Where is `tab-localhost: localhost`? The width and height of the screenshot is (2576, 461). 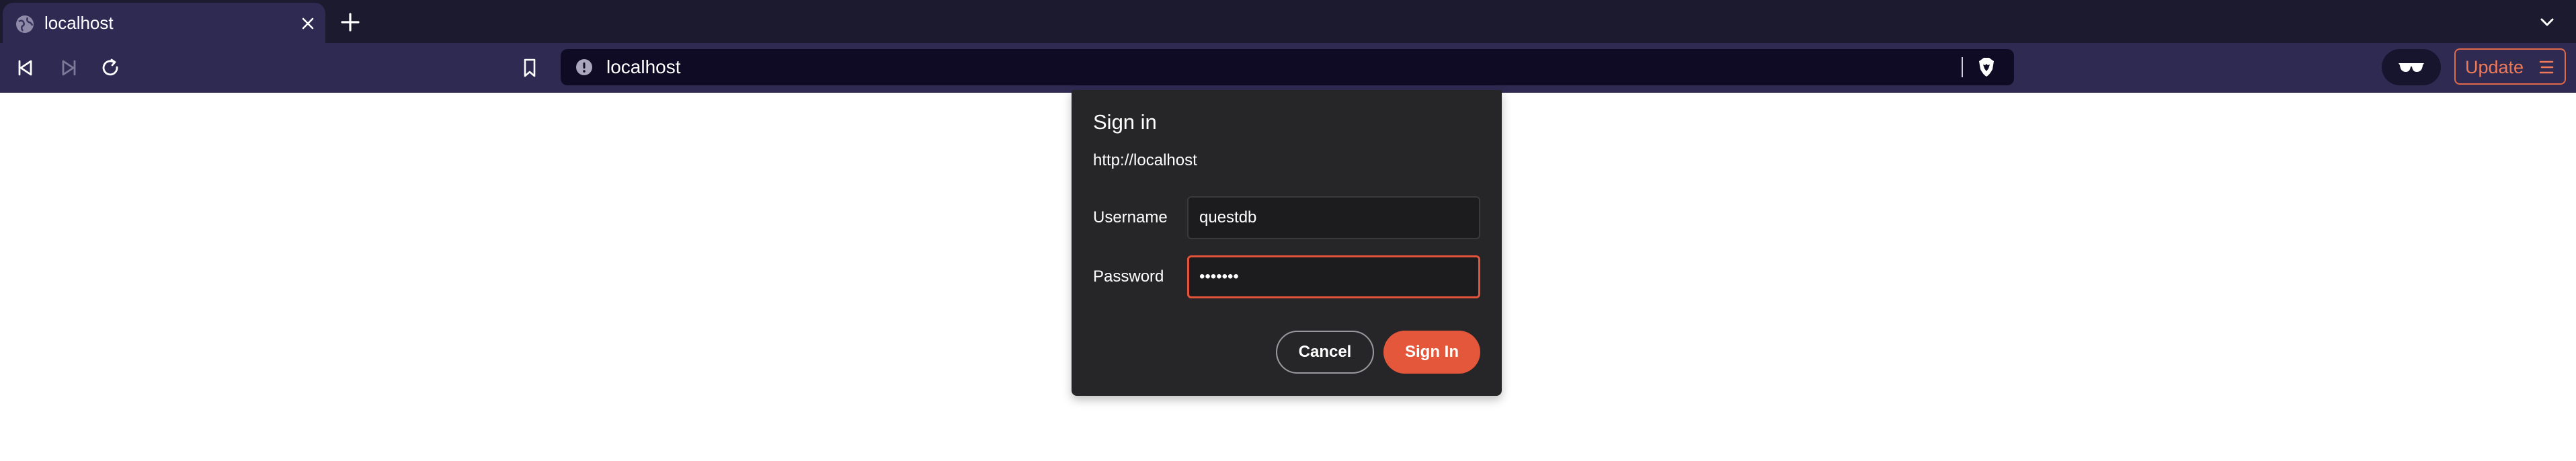 tab-localhost: localhost is located at coordinates (164, 23).